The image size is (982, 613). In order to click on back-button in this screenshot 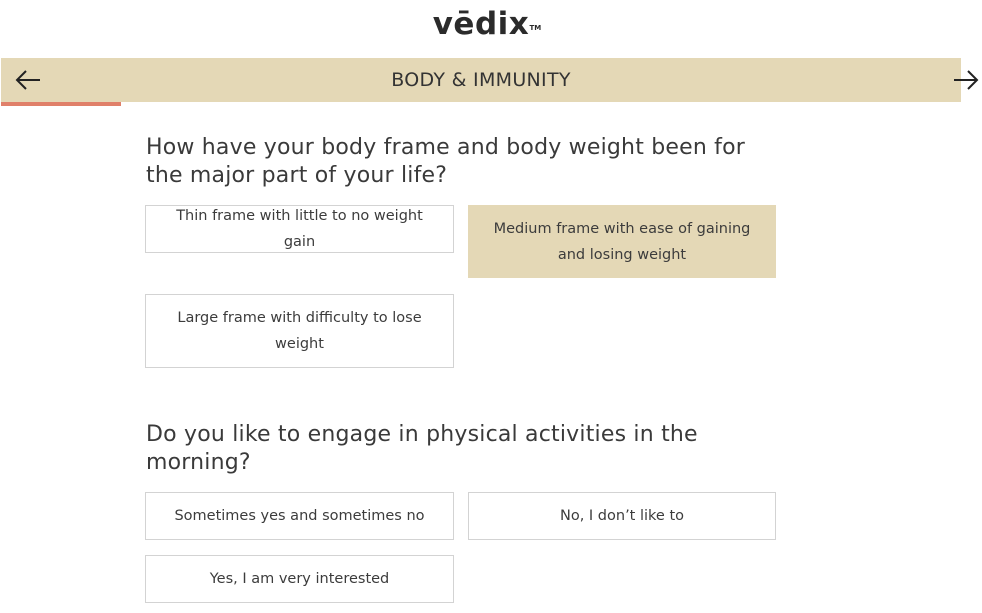, I will do `click(28, 80)`.